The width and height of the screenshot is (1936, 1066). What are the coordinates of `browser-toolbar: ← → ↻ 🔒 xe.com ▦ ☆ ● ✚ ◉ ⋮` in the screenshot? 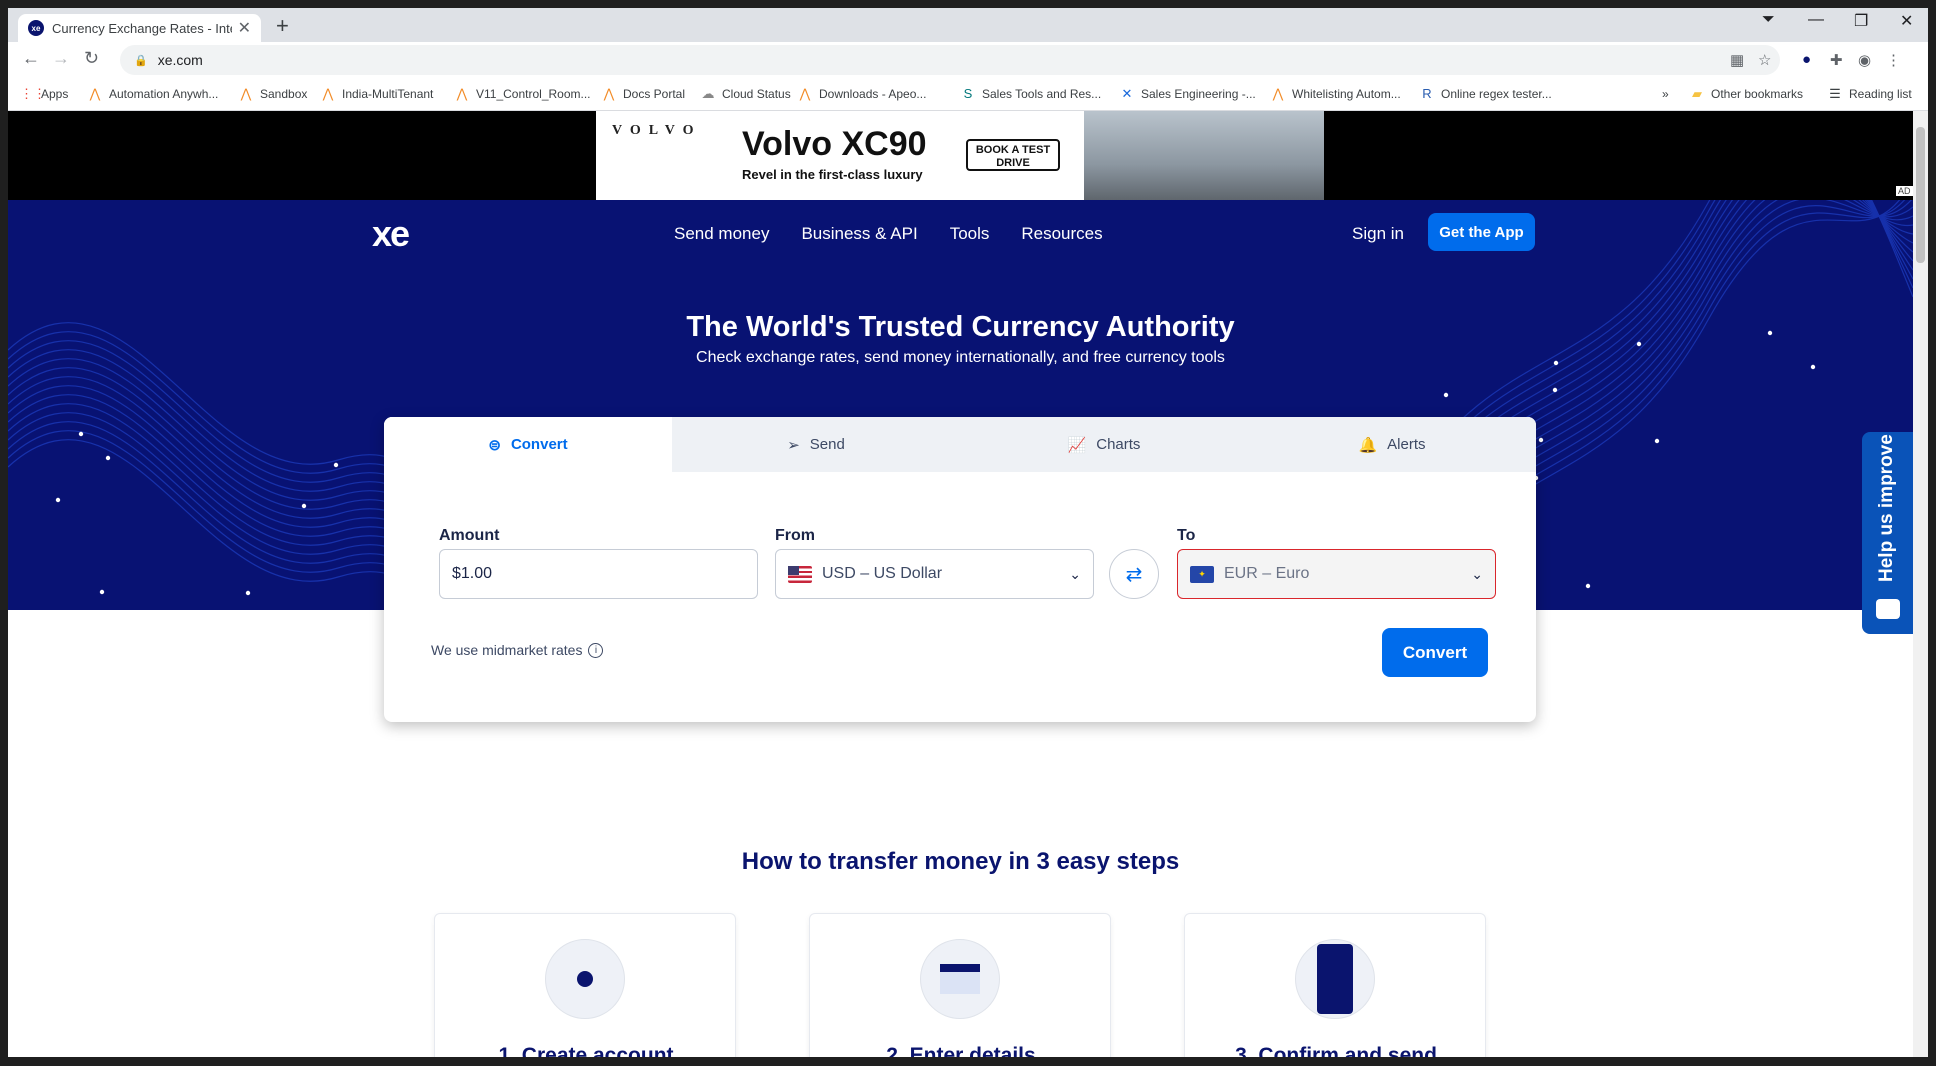 It's located at (968, 60).